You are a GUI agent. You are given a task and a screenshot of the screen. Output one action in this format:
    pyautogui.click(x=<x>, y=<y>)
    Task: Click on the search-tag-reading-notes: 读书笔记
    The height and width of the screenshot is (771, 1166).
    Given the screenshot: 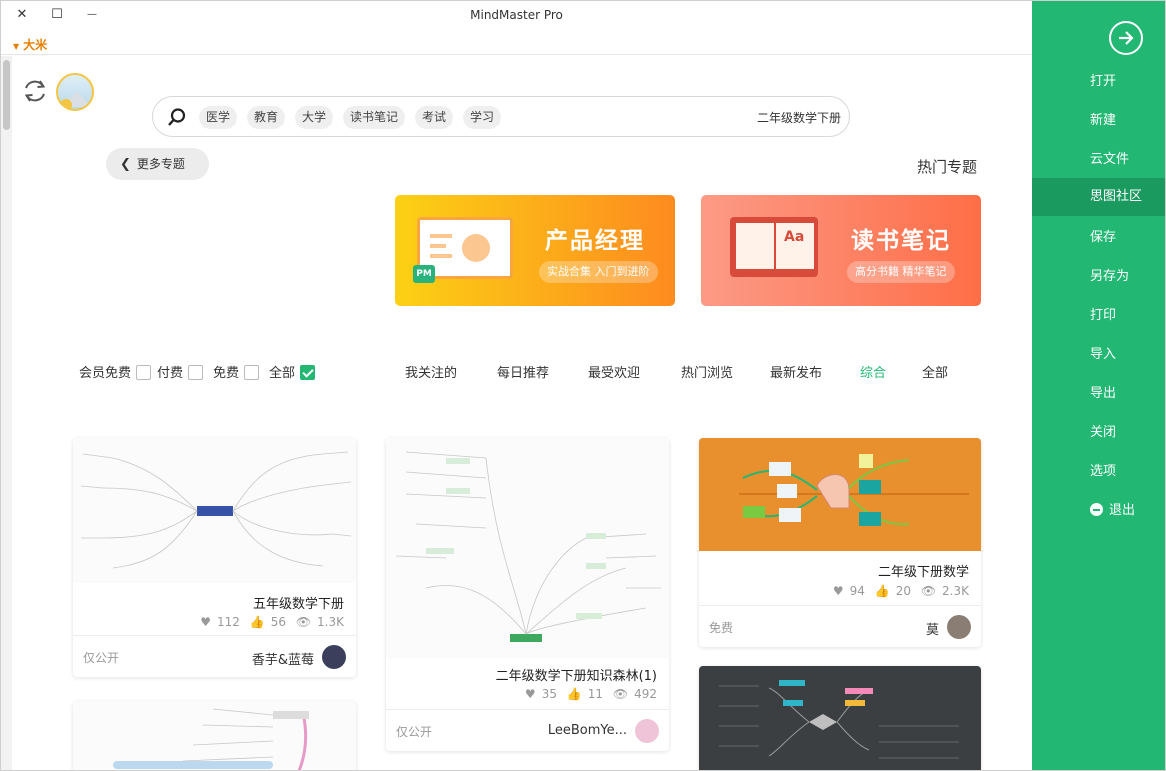 What is the action you would take?
    pyautogui.click(x=374, y=117)
    